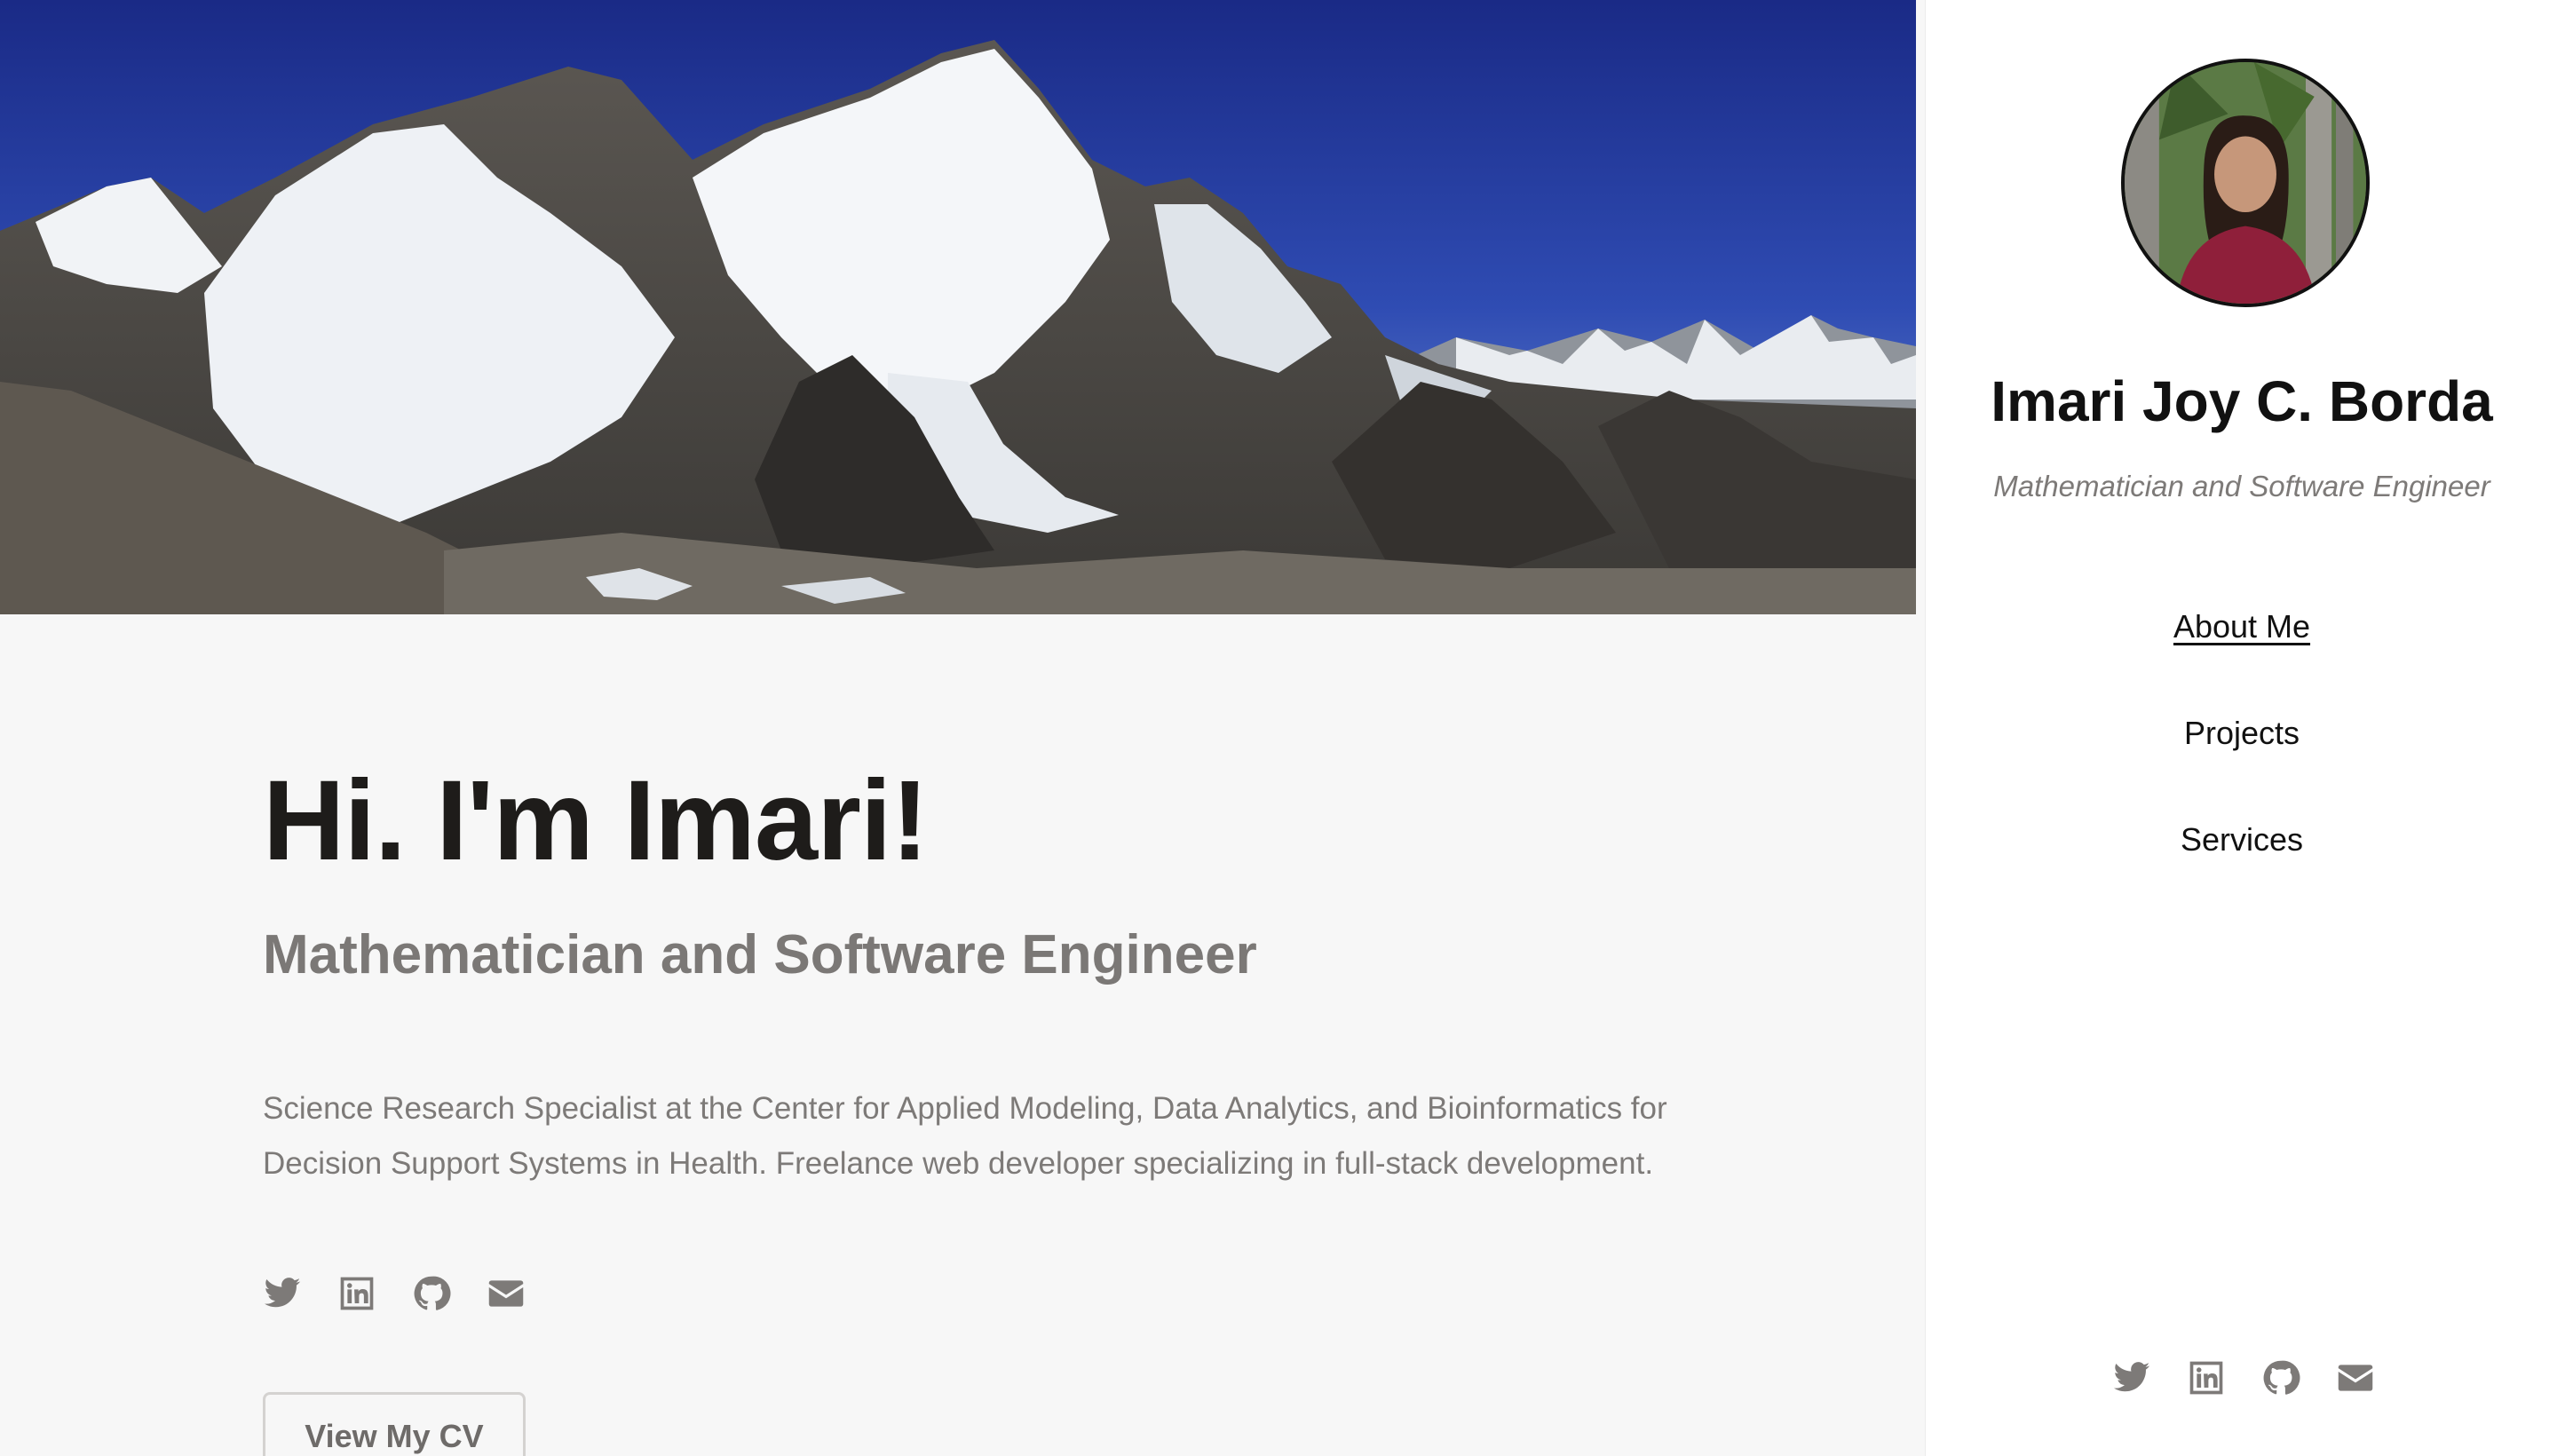 Image resolution: width=2557 pixels, height=1456 pixels. I want to click on nav-about-me: About Me, so click(2241, 626).